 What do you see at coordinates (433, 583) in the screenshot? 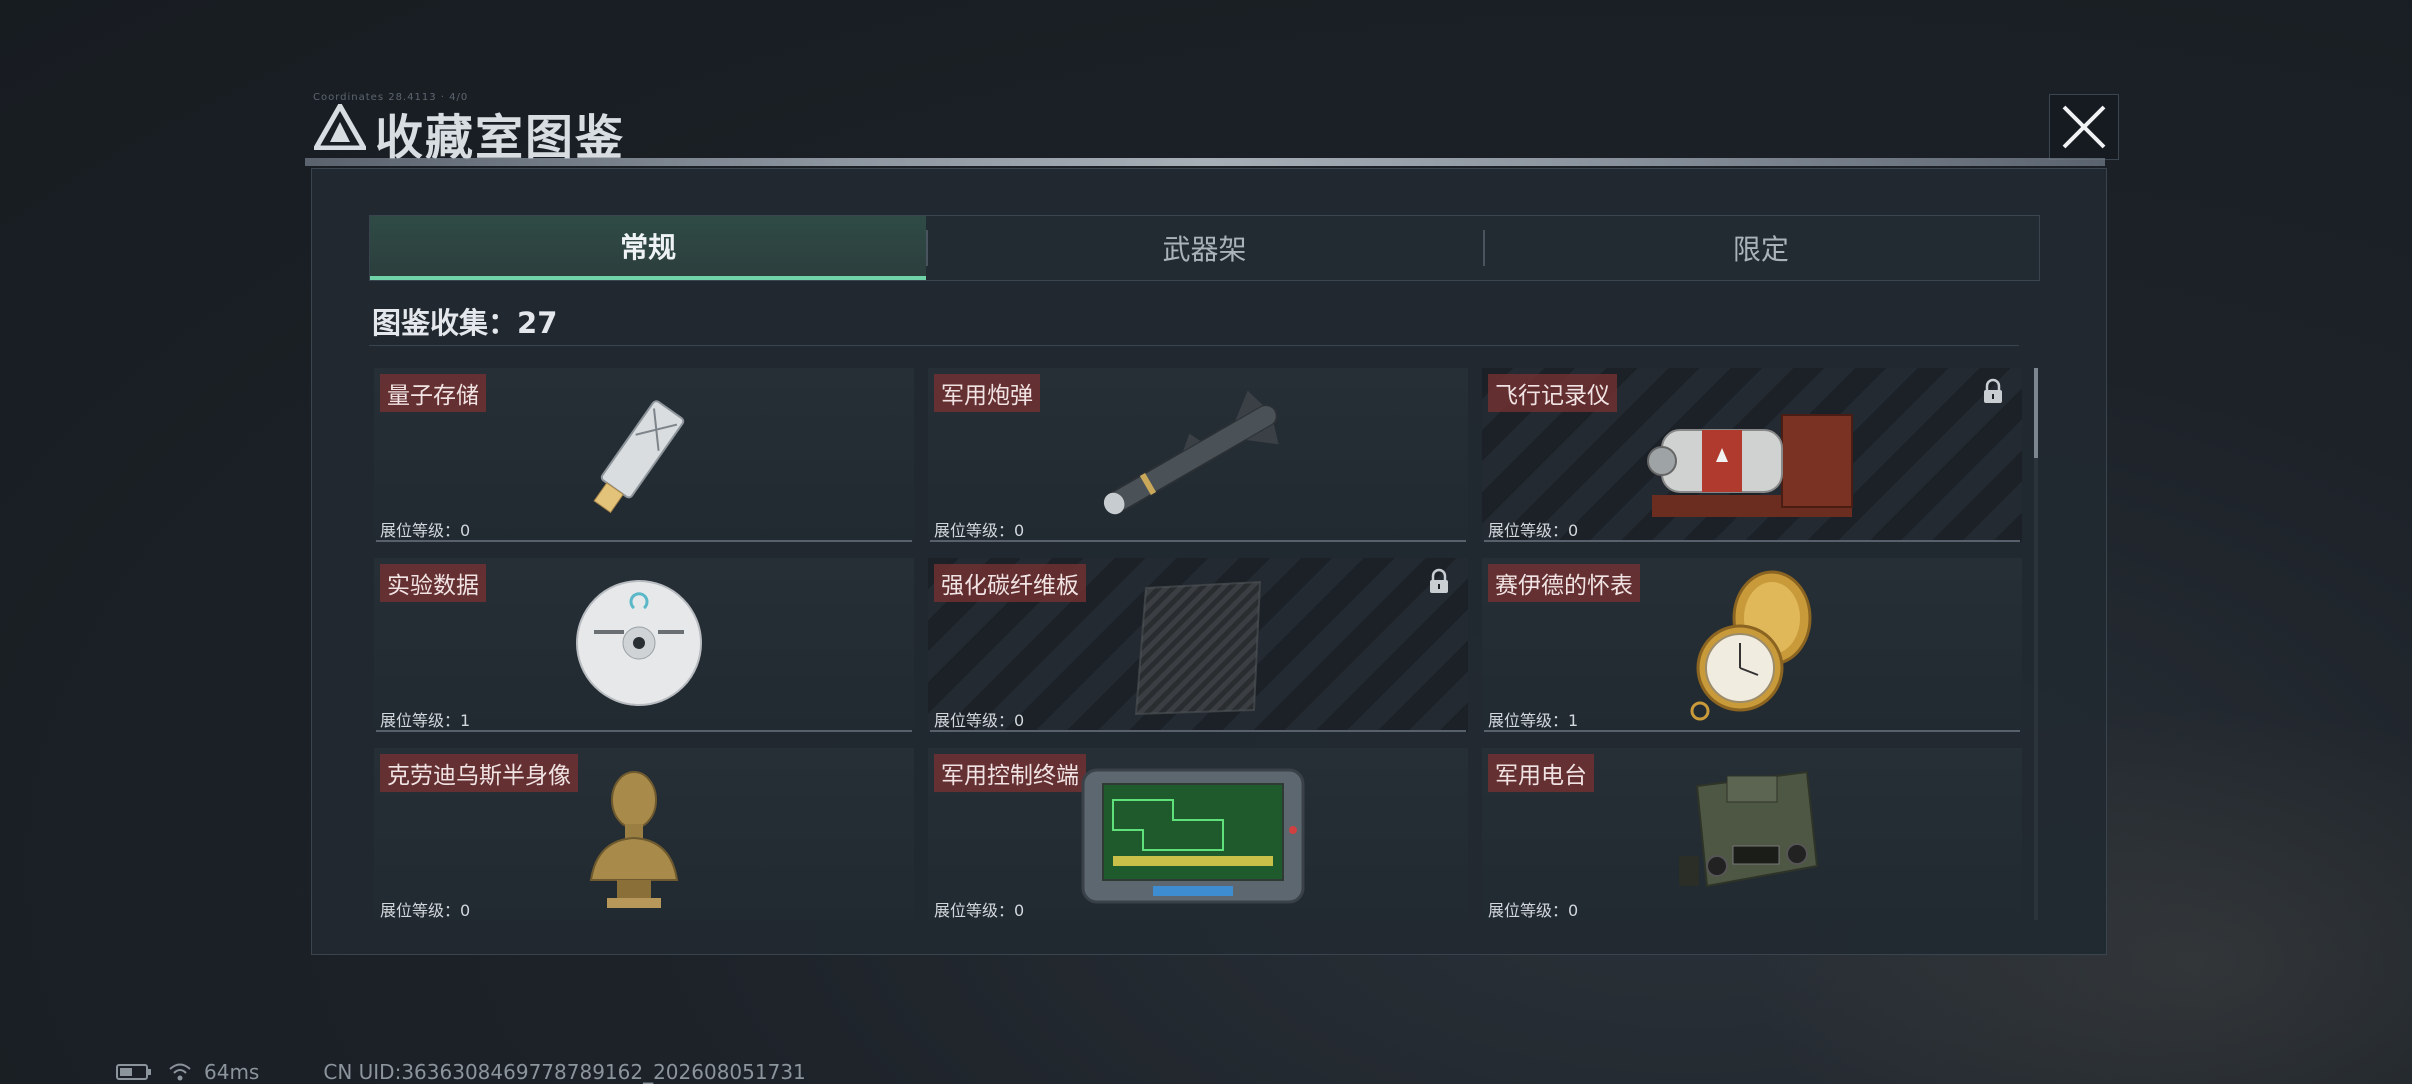
I see `item-name: 实验数据` at bounding box center [433, 583].